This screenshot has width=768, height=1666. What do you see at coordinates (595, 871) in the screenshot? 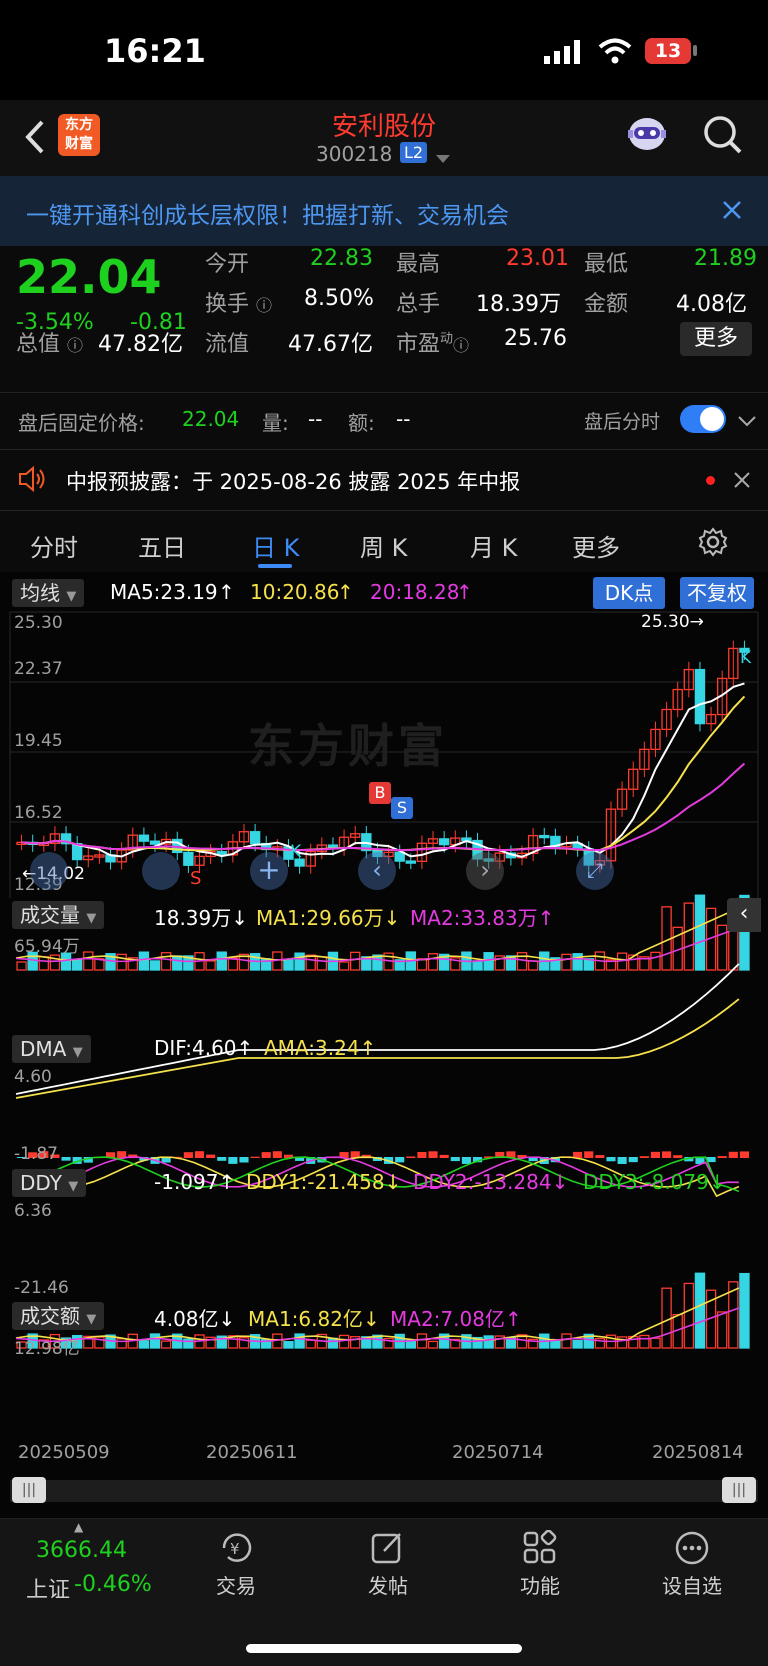
I see `fullscreen-button: ⤢` at bounding box center [595, 871].